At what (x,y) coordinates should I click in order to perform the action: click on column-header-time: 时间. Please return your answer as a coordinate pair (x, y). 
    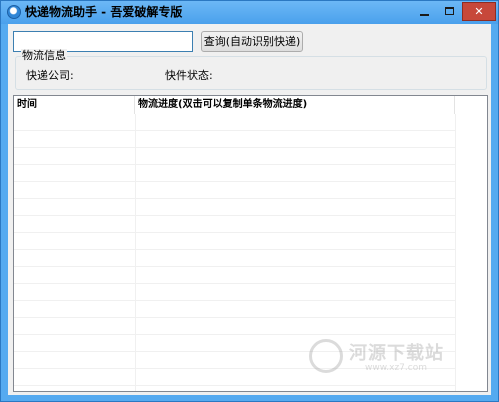
    Looking at the image, I should click on (74, 105).